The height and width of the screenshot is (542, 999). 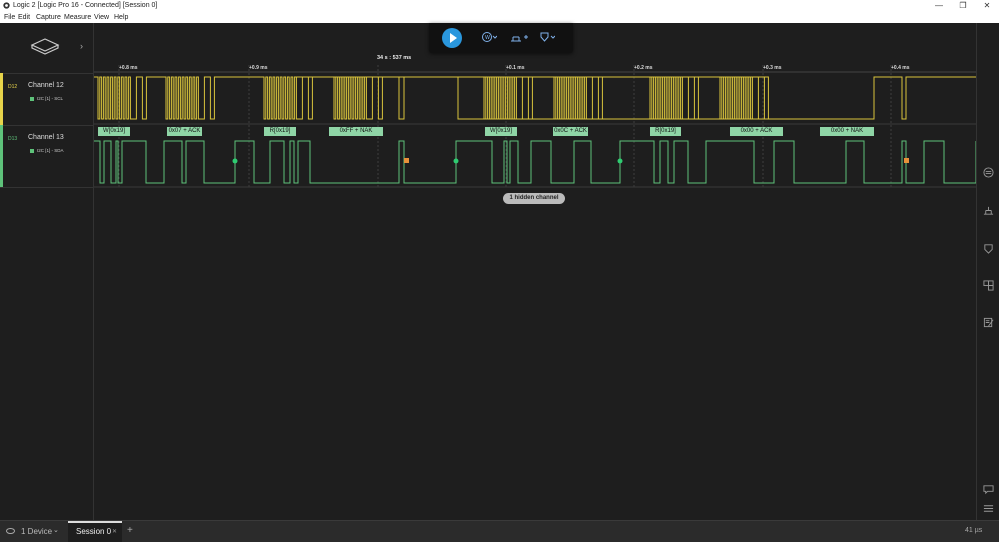 I want to click on timing-marker-icon, so click(x=988, y=210).